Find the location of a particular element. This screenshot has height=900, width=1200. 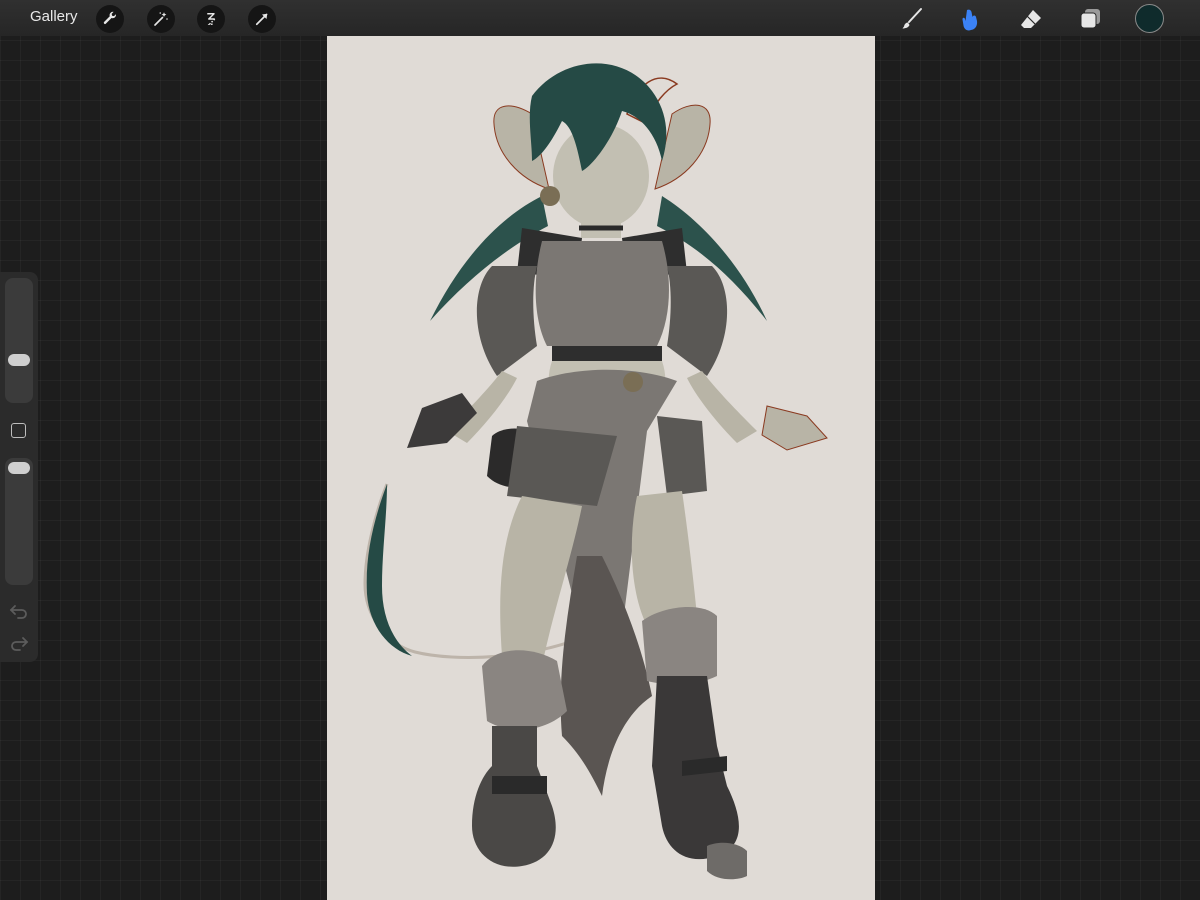

transform-button is located at coordinates (262, 19).